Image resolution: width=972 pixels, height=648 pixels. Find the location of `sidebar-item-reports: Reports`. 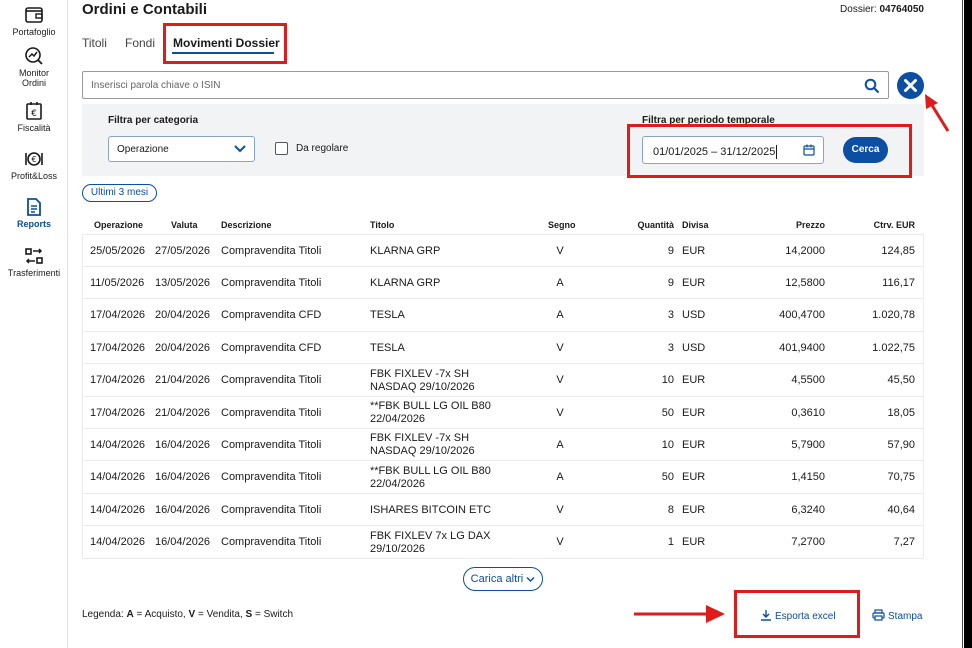

sidebar-item-reports: Reports is located at coordinates (34, 213).